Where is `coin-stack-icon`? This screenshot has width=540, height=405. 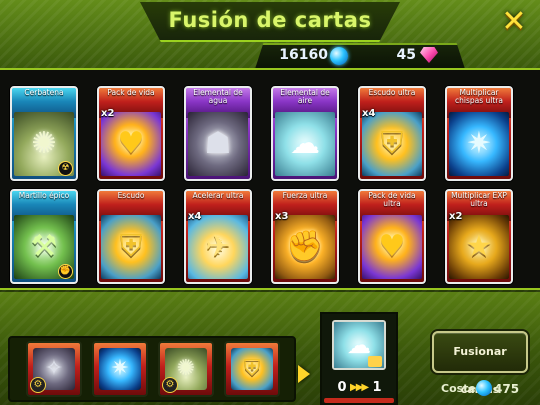
coin-stack-icon is located at coordinates (375, 361).